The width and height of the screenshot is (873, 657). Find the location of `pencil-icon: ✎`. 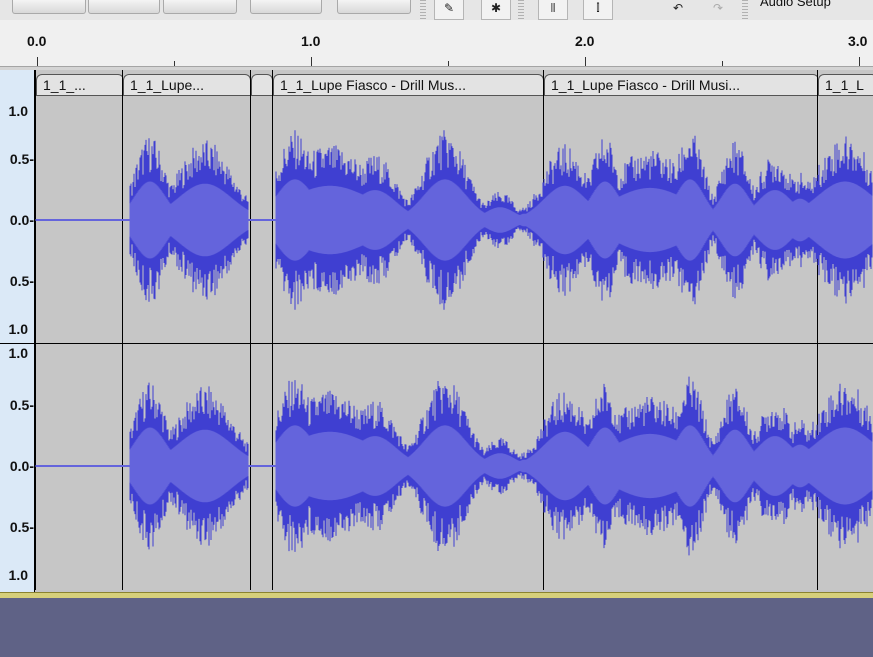

pencil-icon: ✎ is located at coordinates (449, 10).